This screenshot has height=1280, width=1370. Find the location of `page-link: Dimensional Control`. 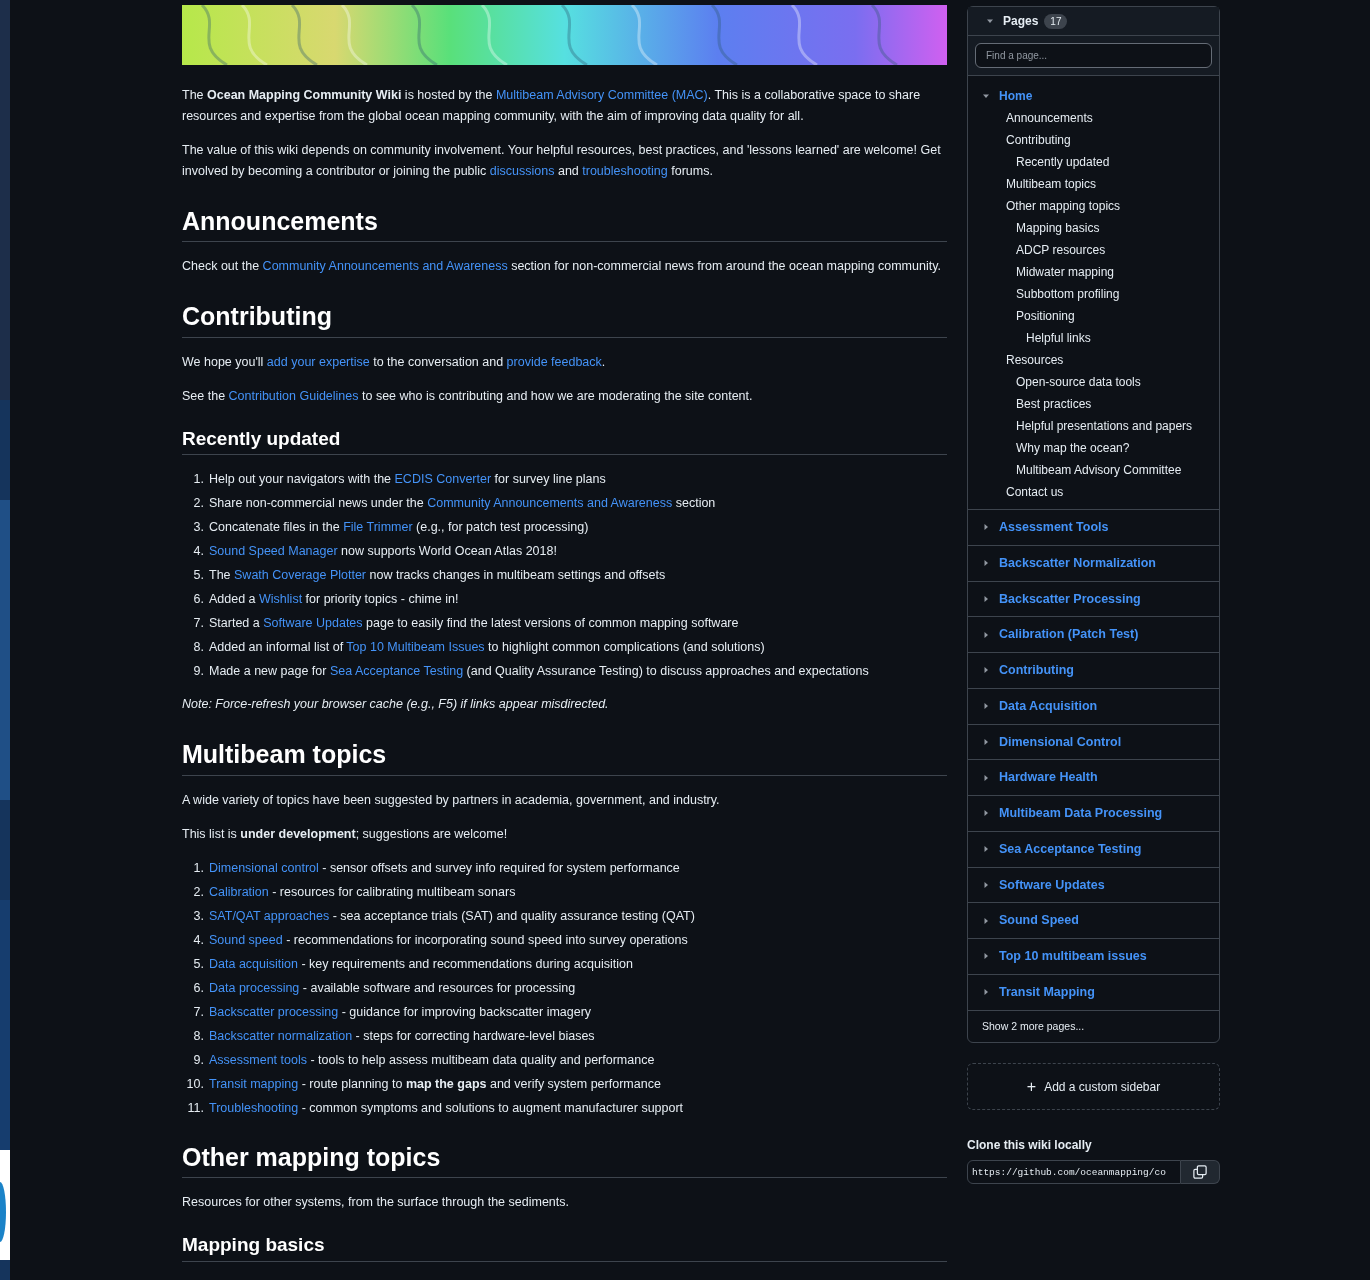

page-link: Dimensional Control is located at coordinates (1060, 742).